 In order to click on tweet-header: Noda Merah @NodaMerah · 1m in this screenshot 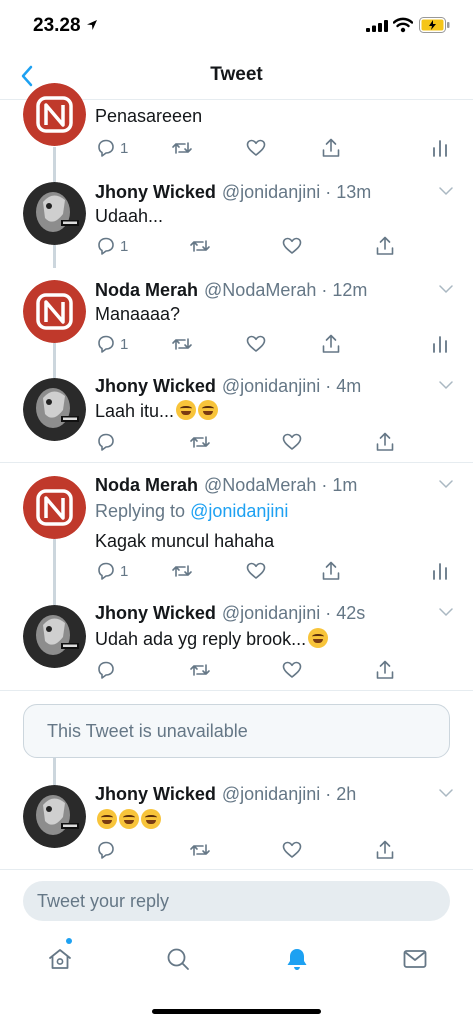, I will do `click(226, 485)`.